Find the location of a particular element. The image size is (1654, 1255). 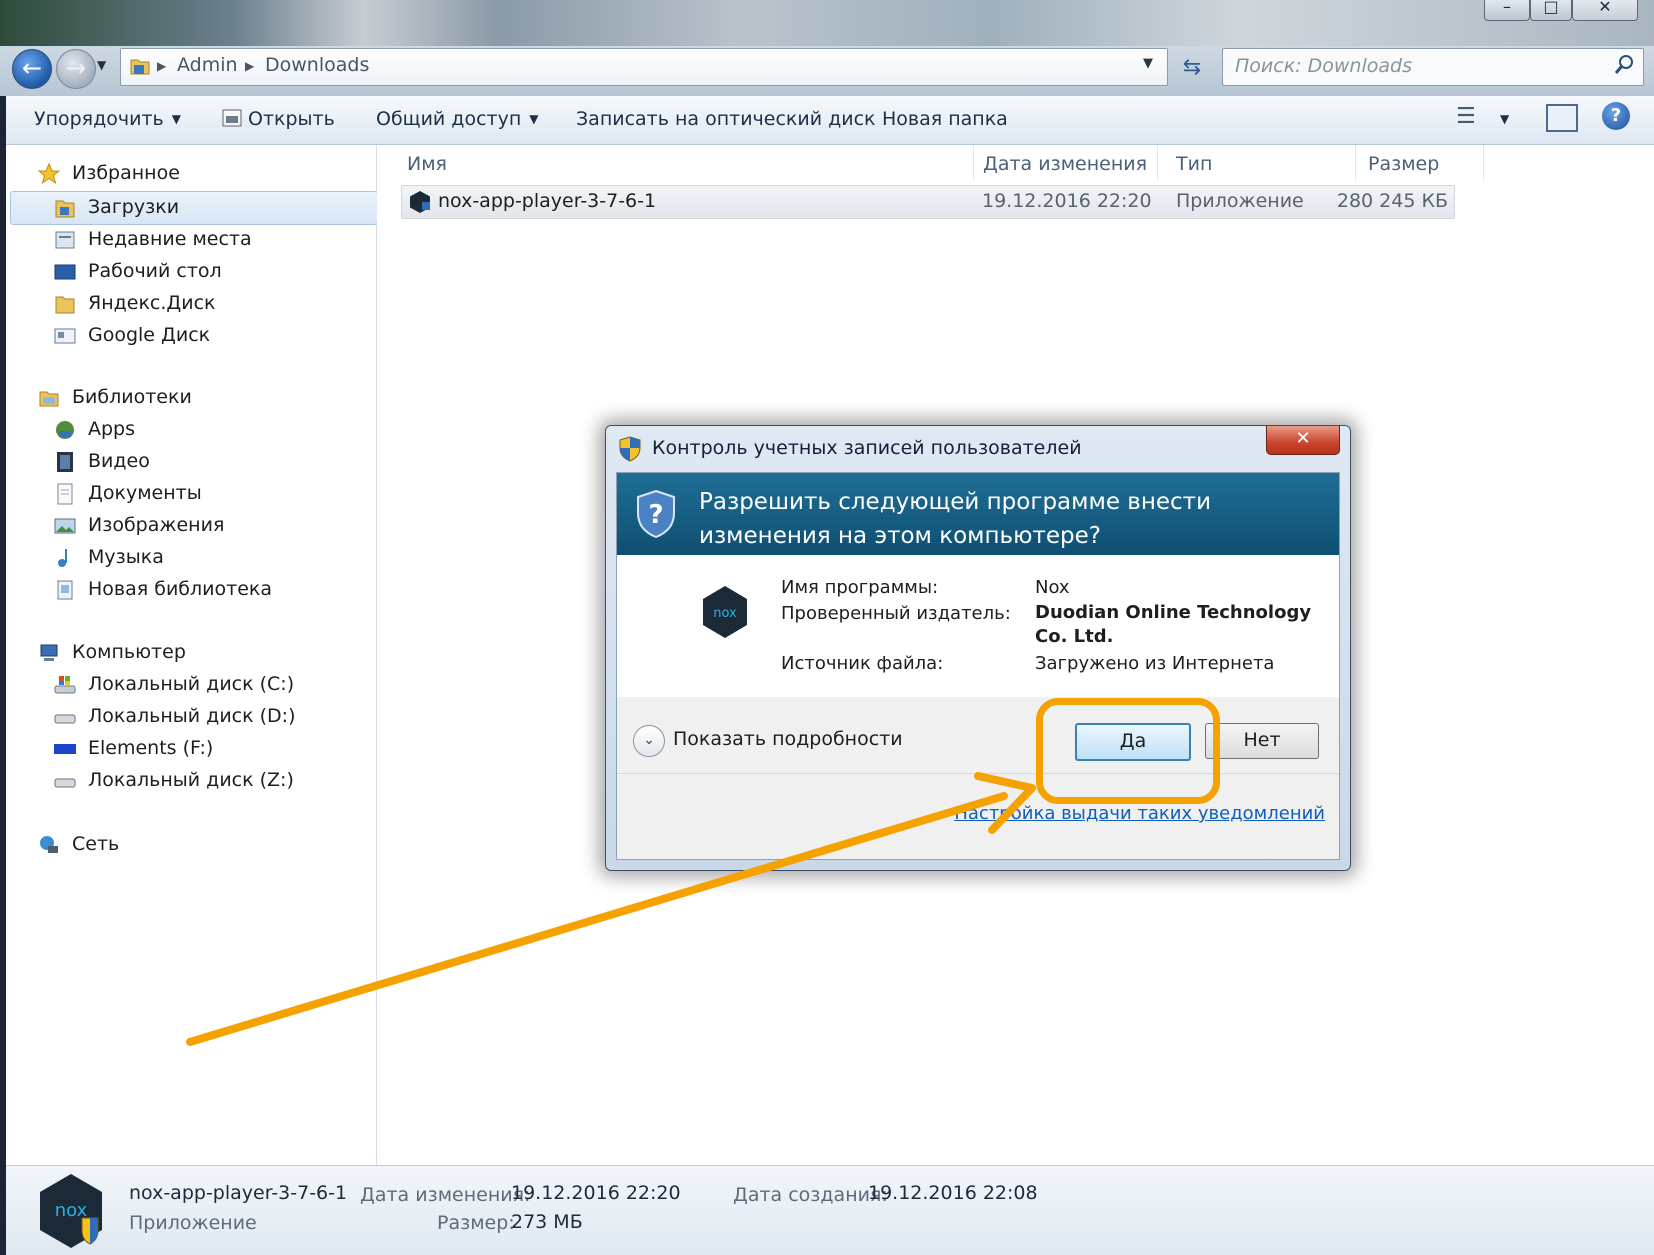

open-button: Открыть is located at coordinates (278, 119).